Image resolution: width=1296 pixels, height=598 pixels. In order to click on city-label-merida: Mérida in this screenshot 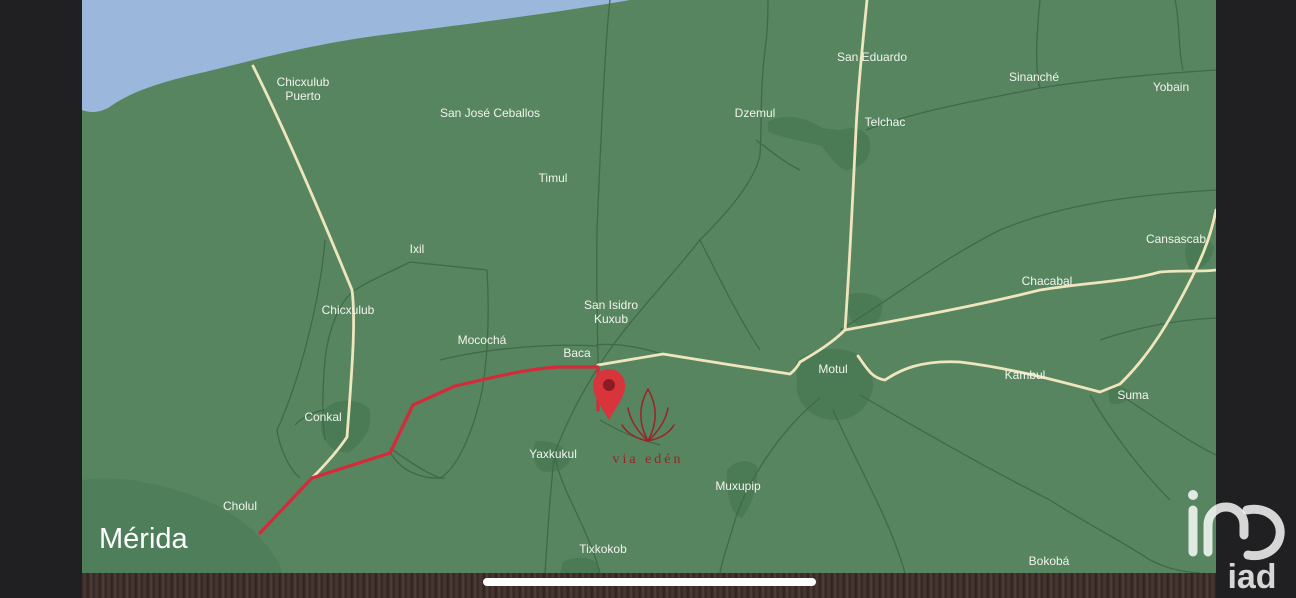, I will do `click(144, 539)`.